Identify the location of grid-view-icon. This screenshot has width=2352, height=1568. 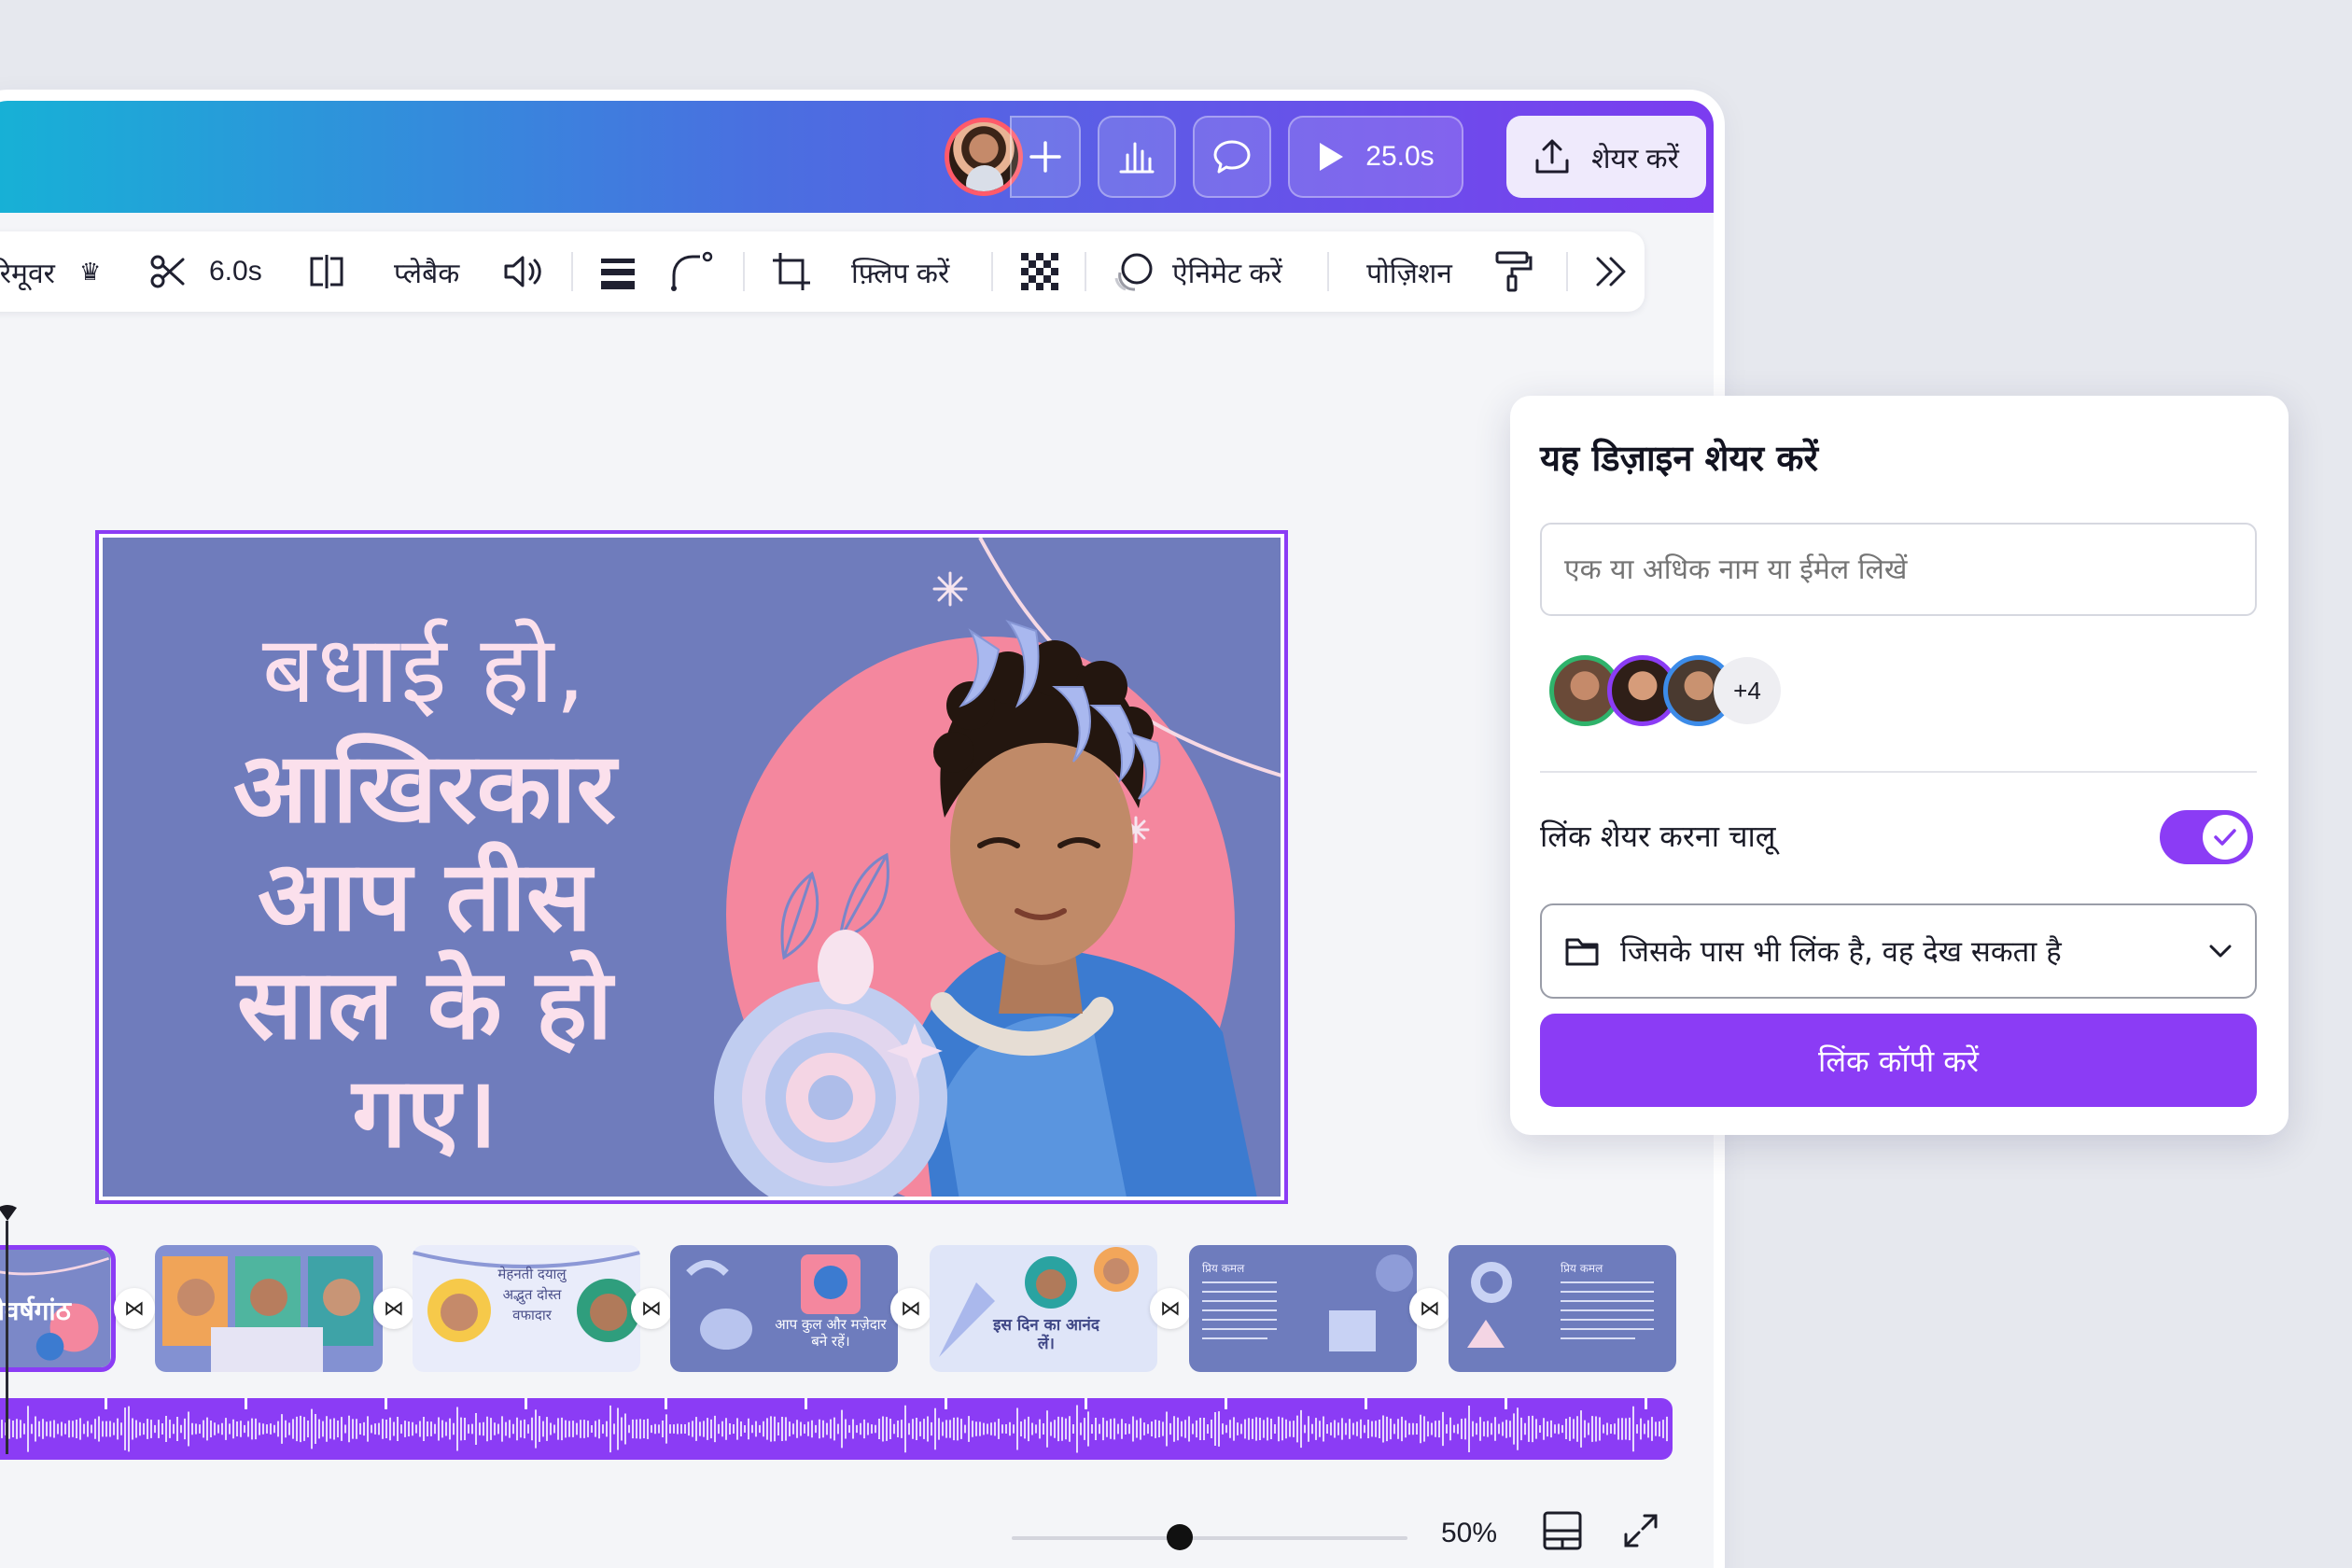
(1562, 1530).